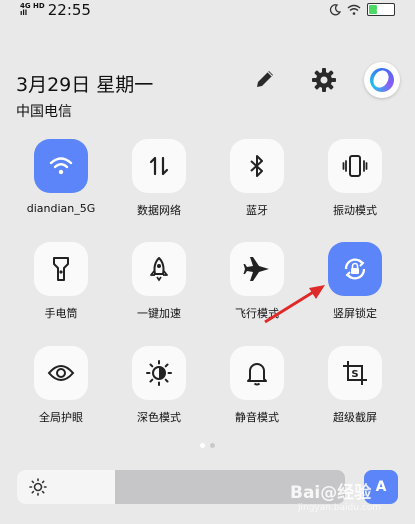  I want to click on dark-mode-toggle, so click(159, 373).